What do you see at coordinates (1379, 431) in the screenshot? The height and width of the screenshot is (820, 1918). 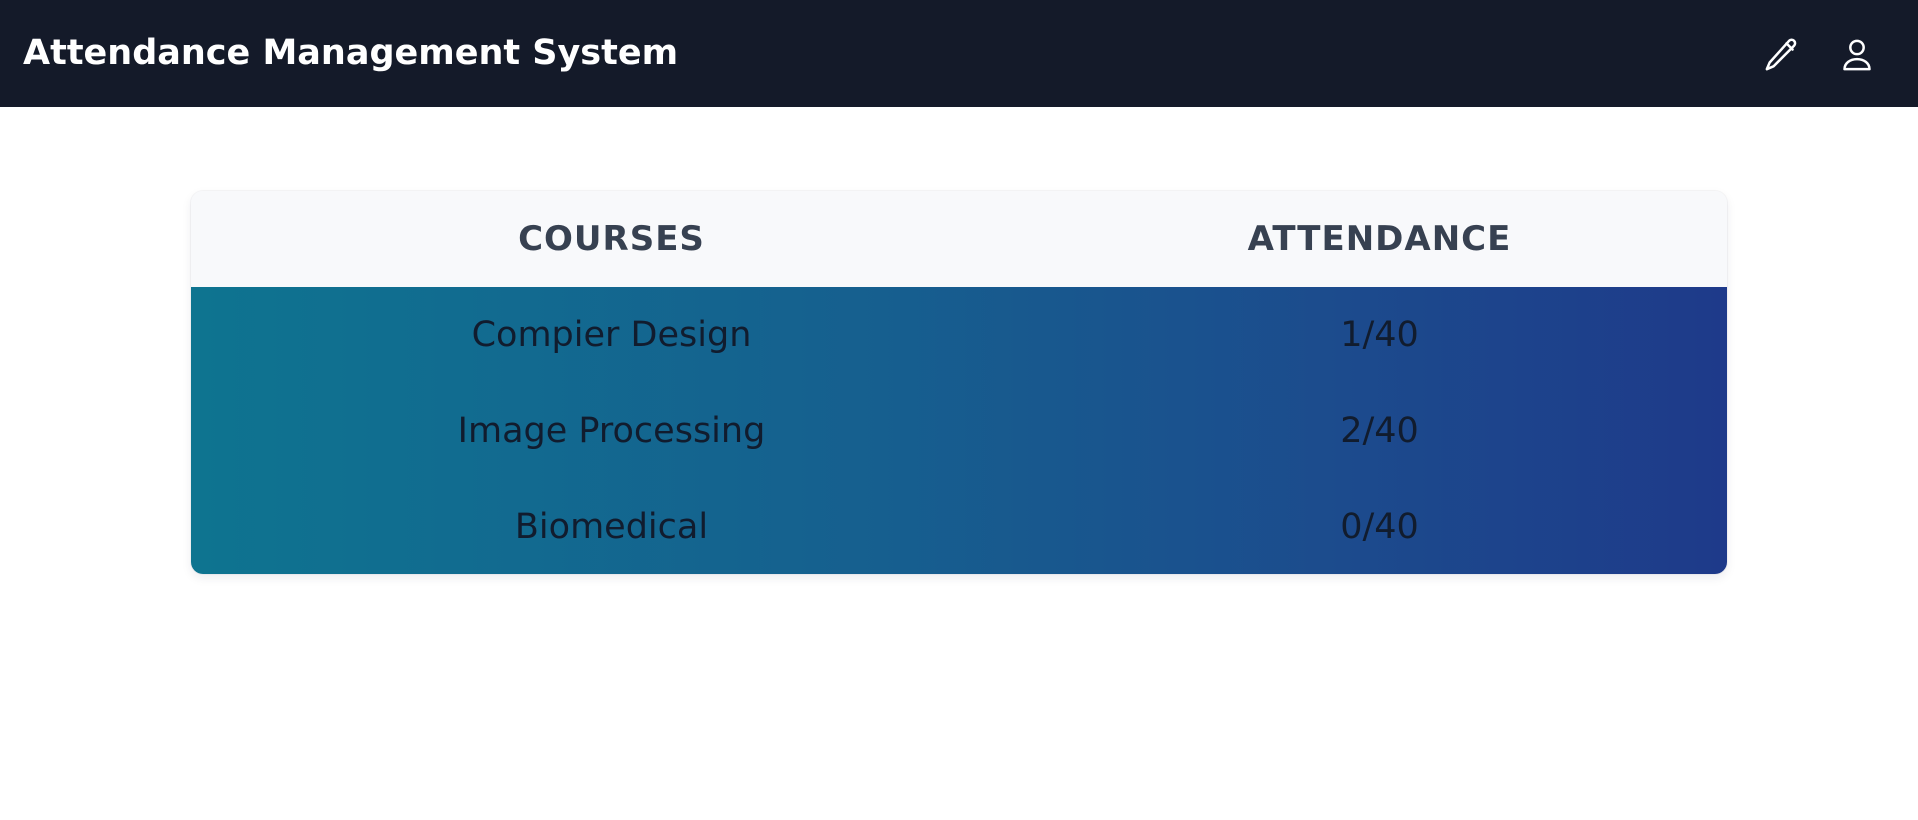 I see `attendance-cell: 2/40` at bounding box center [1379, 431].